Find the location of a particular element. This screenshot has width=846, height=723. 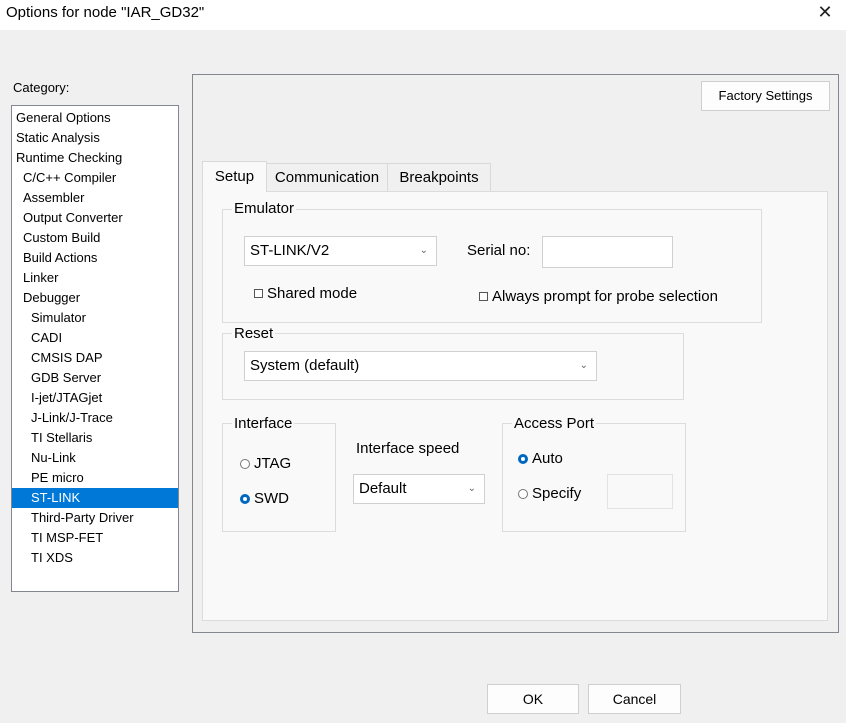

specify-input is located at coordinates (640, 491).